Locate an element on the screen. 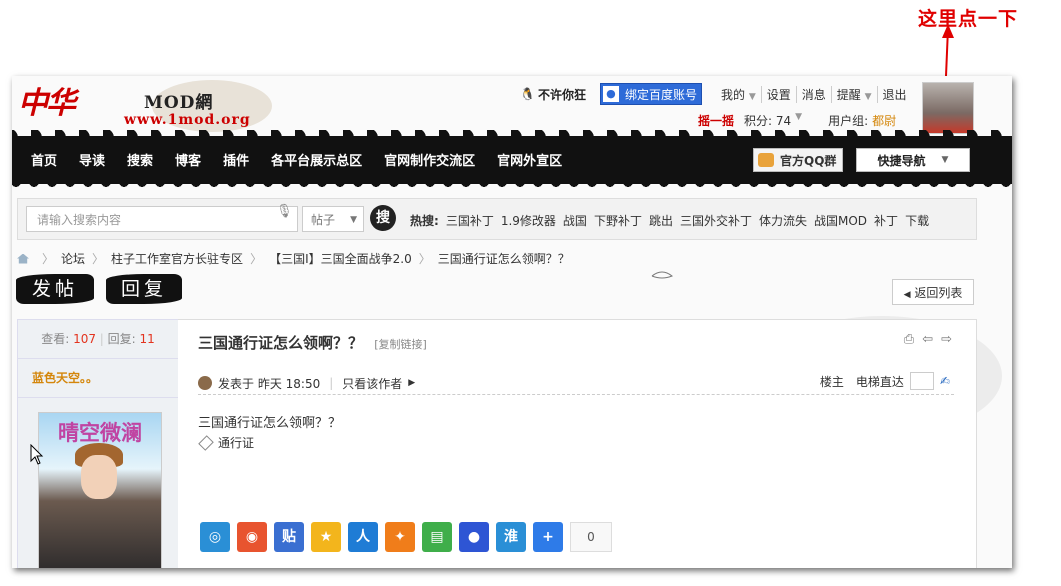 The image size is (1061, 586). bind-baidu-button: ● 绑定百度账号 is located at coordinates (650, 94).